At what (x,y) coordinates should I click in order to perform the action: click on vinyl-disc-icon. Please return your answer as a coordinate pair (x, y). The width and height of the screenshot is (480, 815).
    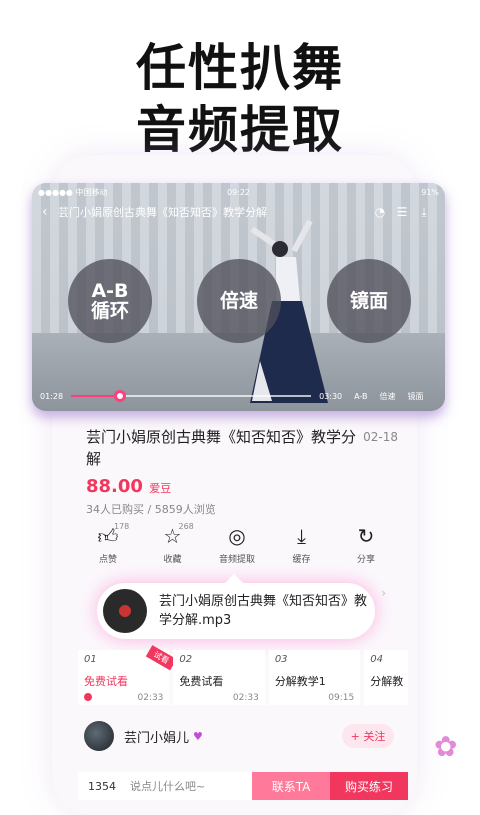
    Looking at the image, I should click on (125, 611).